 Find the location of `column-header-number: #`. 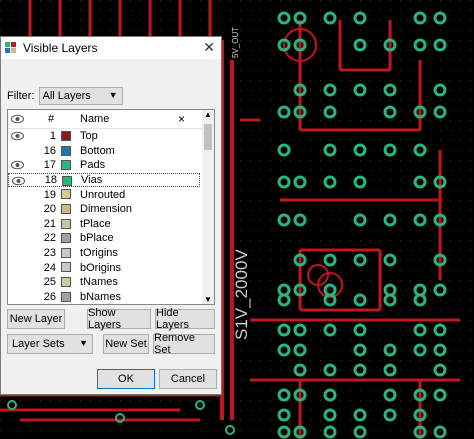

column-header-number: # is located at coordinates (51, 119).